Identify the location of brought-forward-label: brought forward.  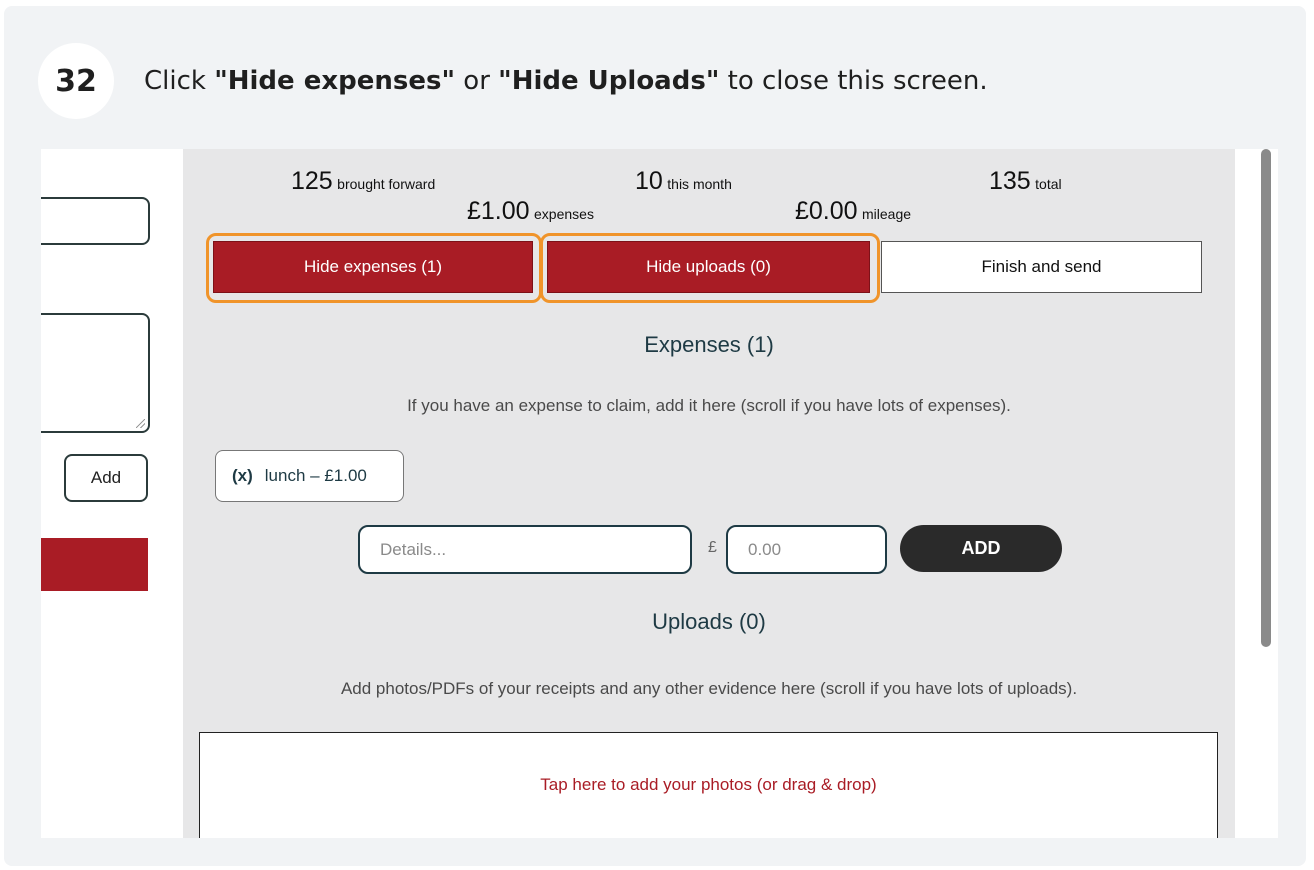
(386, 184).